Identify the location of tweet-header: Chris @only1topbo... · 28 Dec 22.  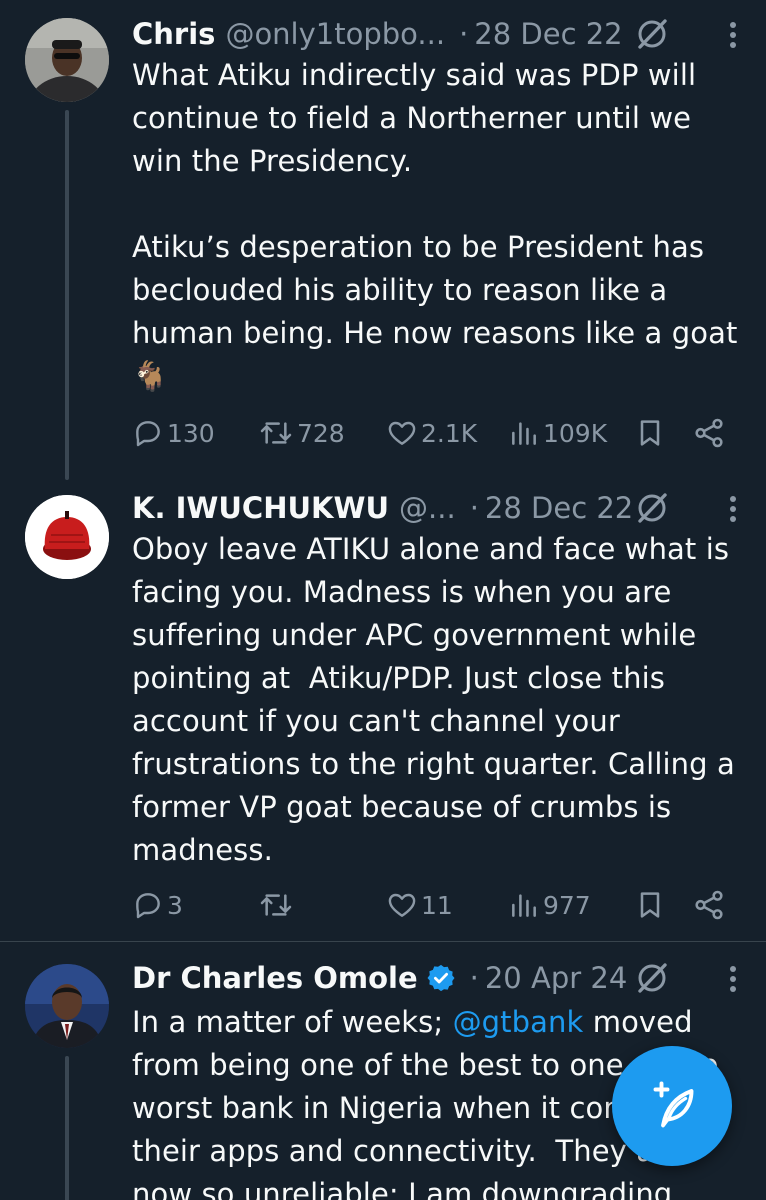
(377, 34).